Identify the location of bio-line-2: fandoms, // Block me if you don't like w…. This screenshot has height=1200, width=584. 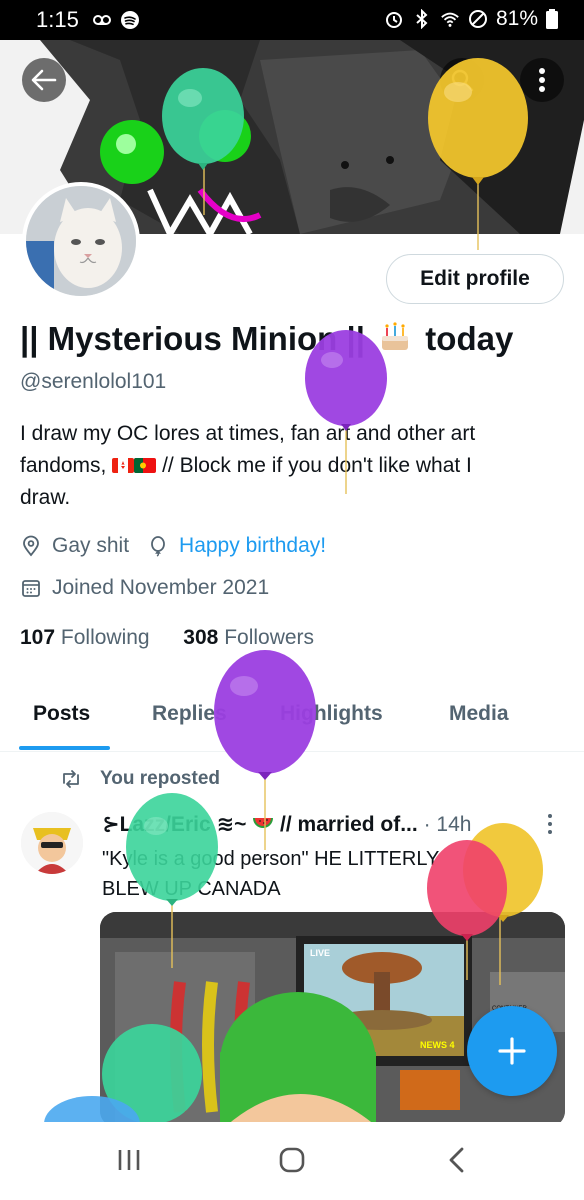
(294, 466).